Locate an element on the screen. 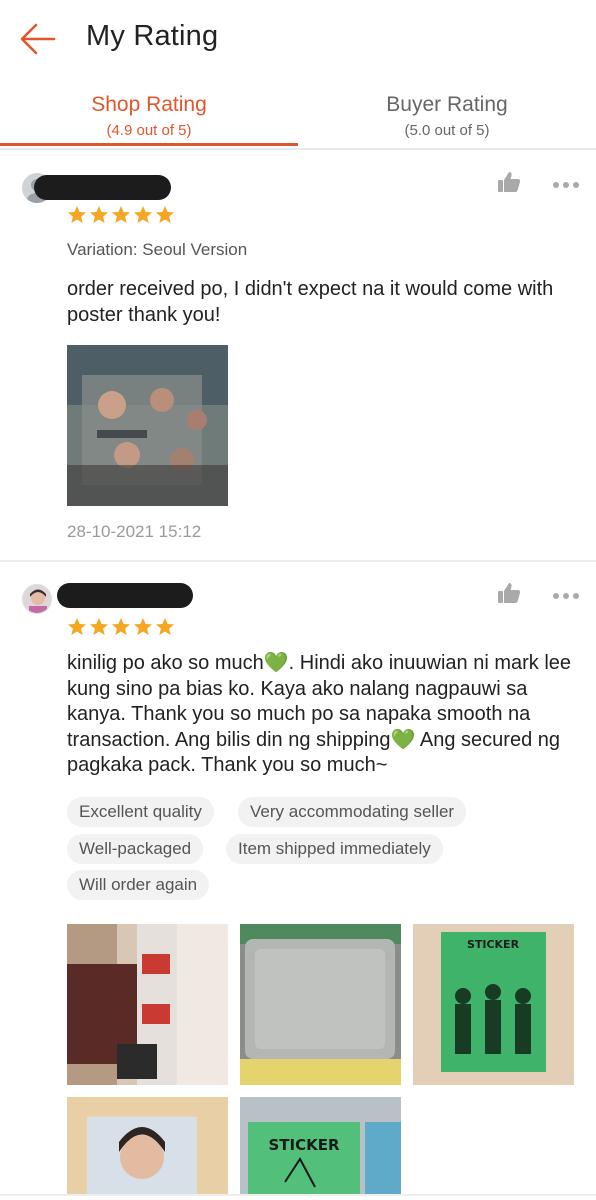 This screenshot has height=1200, width=596. tab-buyer-rating: Buyer Rating (5.0 out of 5) is located at coordinates (447, 114).